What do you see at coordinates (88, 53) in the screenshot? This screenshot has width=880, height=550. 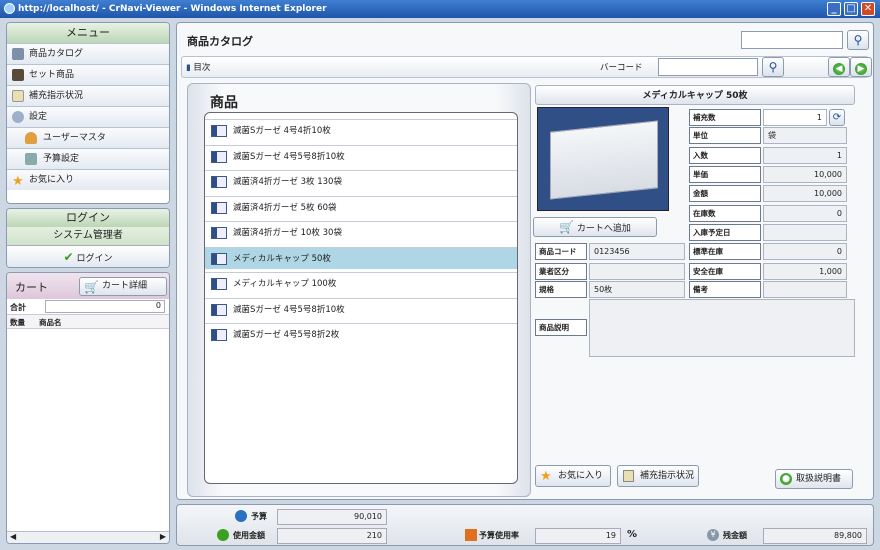 I see `menu-item-catalog: 商品カタログ` at bounding box center [88, 53].